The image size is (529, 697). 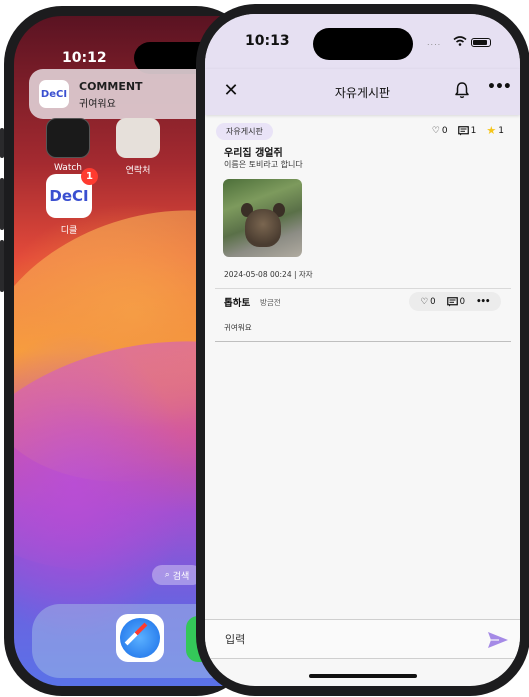 What do you see at coordinates (69, 231) in the screenshot?
I see `app-label: 디클` at bounding box center [69, 231].